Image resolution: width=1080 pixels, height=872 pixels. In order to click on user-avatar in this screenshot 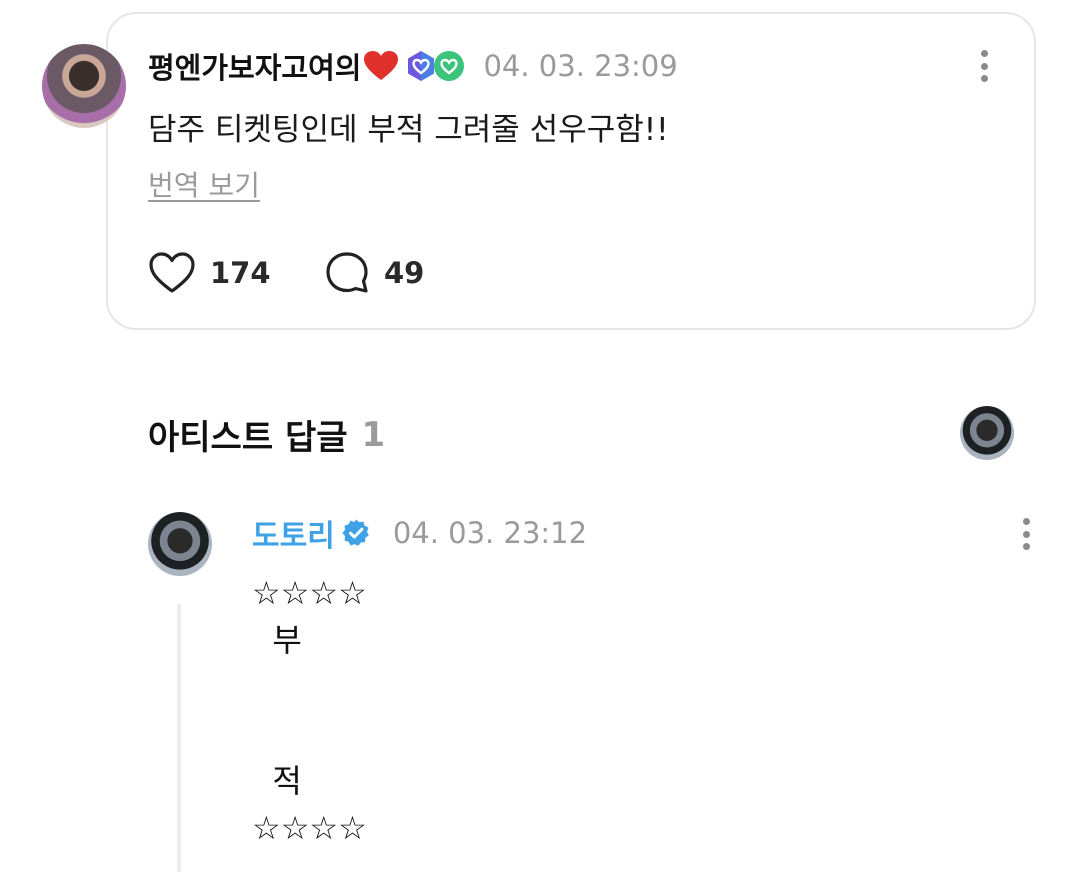, I will do `click(84, 86)`.